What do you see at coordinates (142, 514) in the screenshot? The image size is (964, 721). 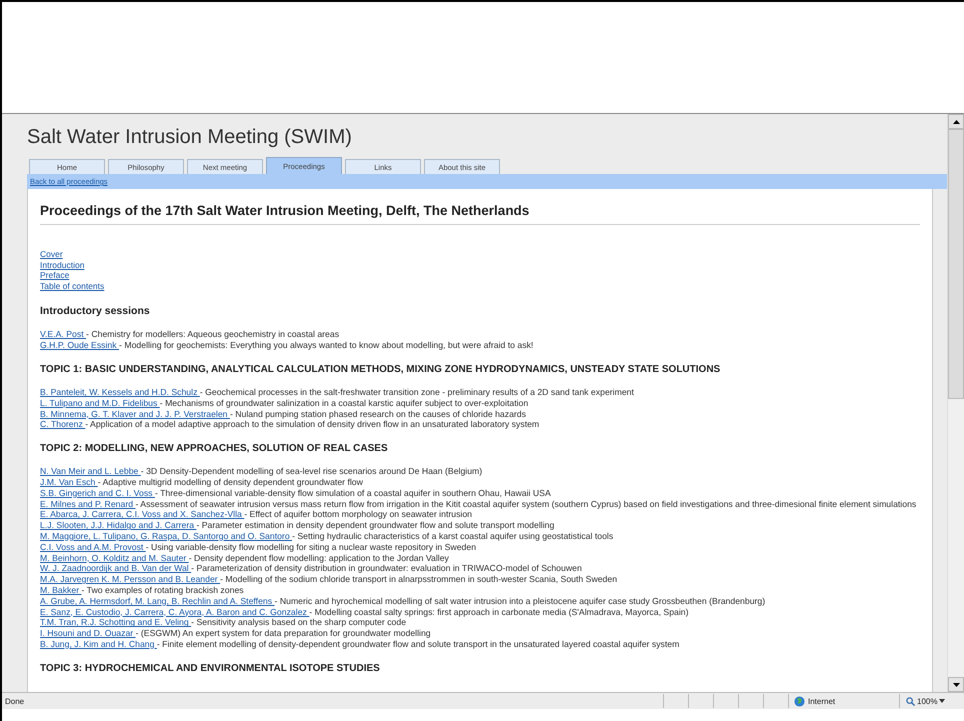 I see `author-link: E. Abarca, J. Carrera, C.I. Voss and X. Sanchez-Vlla` at bounding box center [142, 514].